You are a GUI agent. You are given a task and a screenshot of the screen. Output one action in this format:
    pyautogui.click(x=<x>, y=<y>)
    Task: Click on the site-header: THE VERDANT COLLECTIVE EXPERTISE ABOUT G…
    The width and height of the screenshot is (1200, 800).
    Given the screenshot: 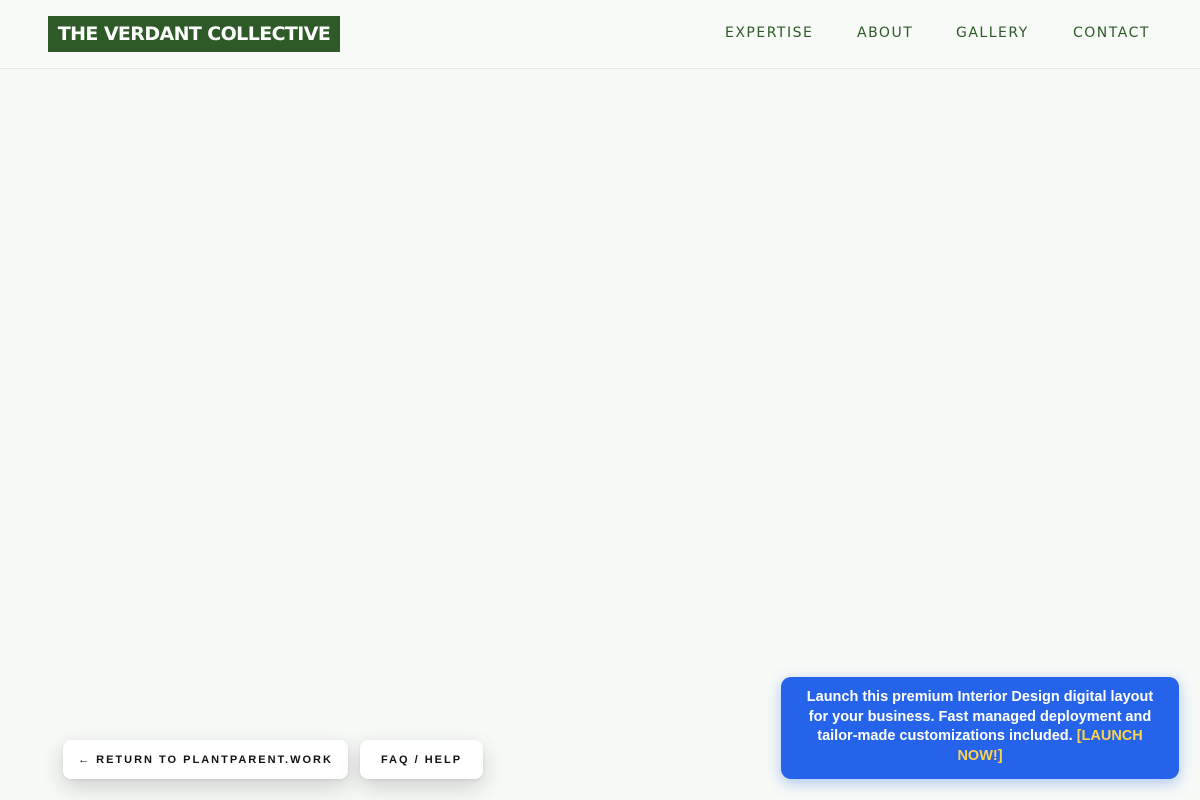 What is the action you would take?
    pyautogui.click(x=600, y=34)
    